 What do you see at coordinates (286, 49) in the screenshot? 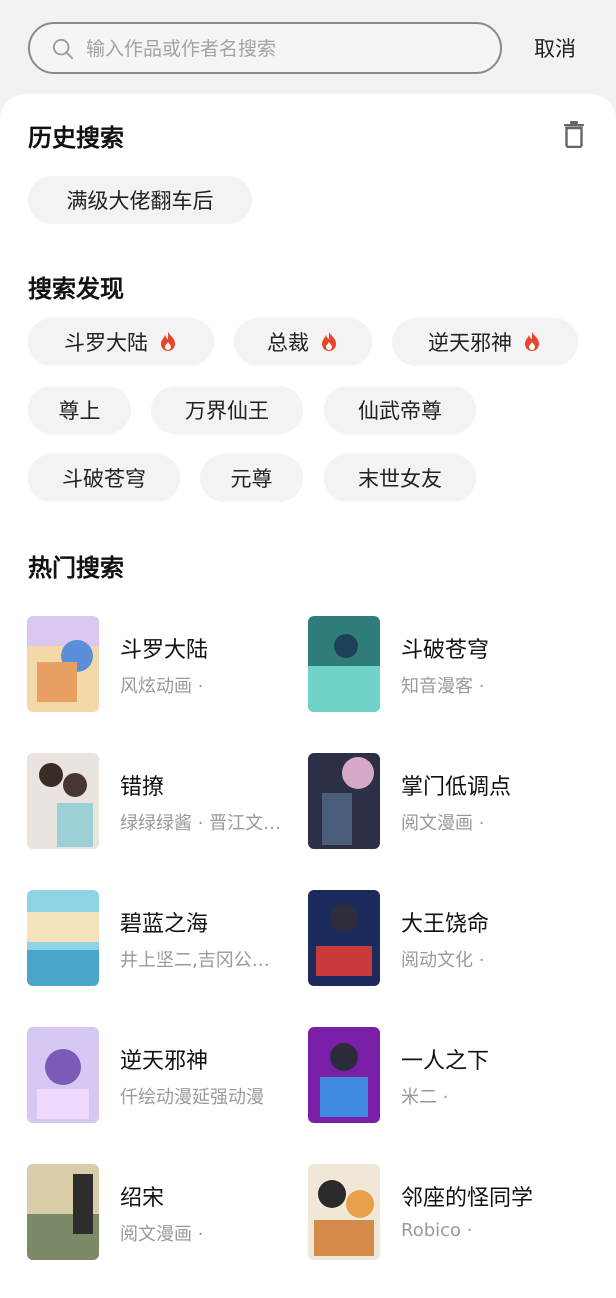
I see `search-input` at bounding box center [286, 49].